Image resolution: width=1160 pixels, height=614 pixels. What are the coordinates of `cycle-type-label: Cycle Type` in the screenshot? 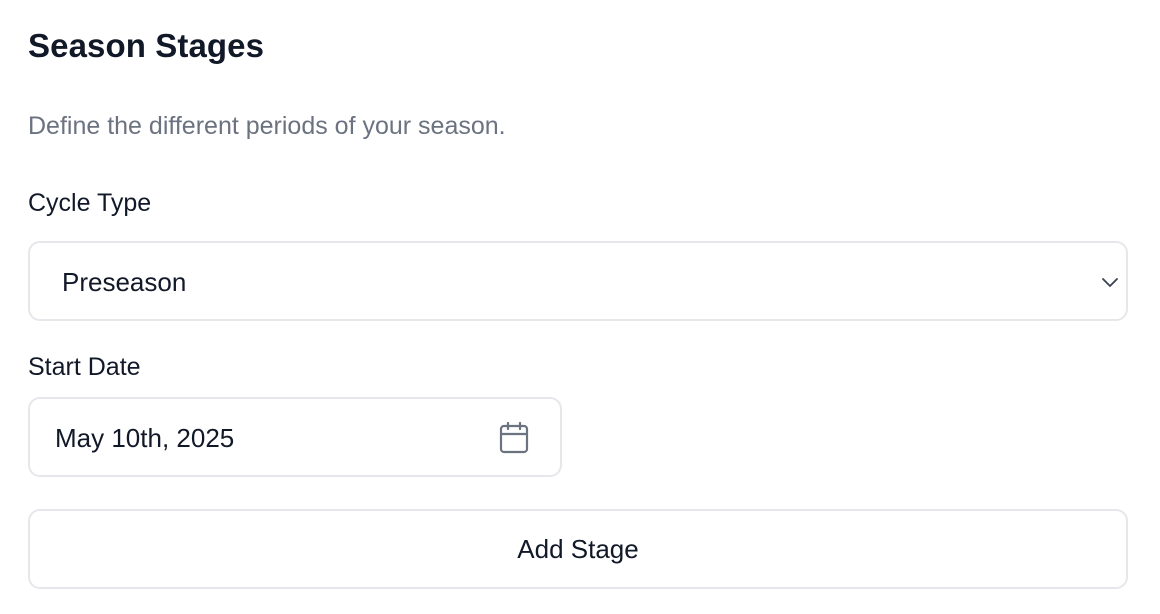 It's located at (90, 203).